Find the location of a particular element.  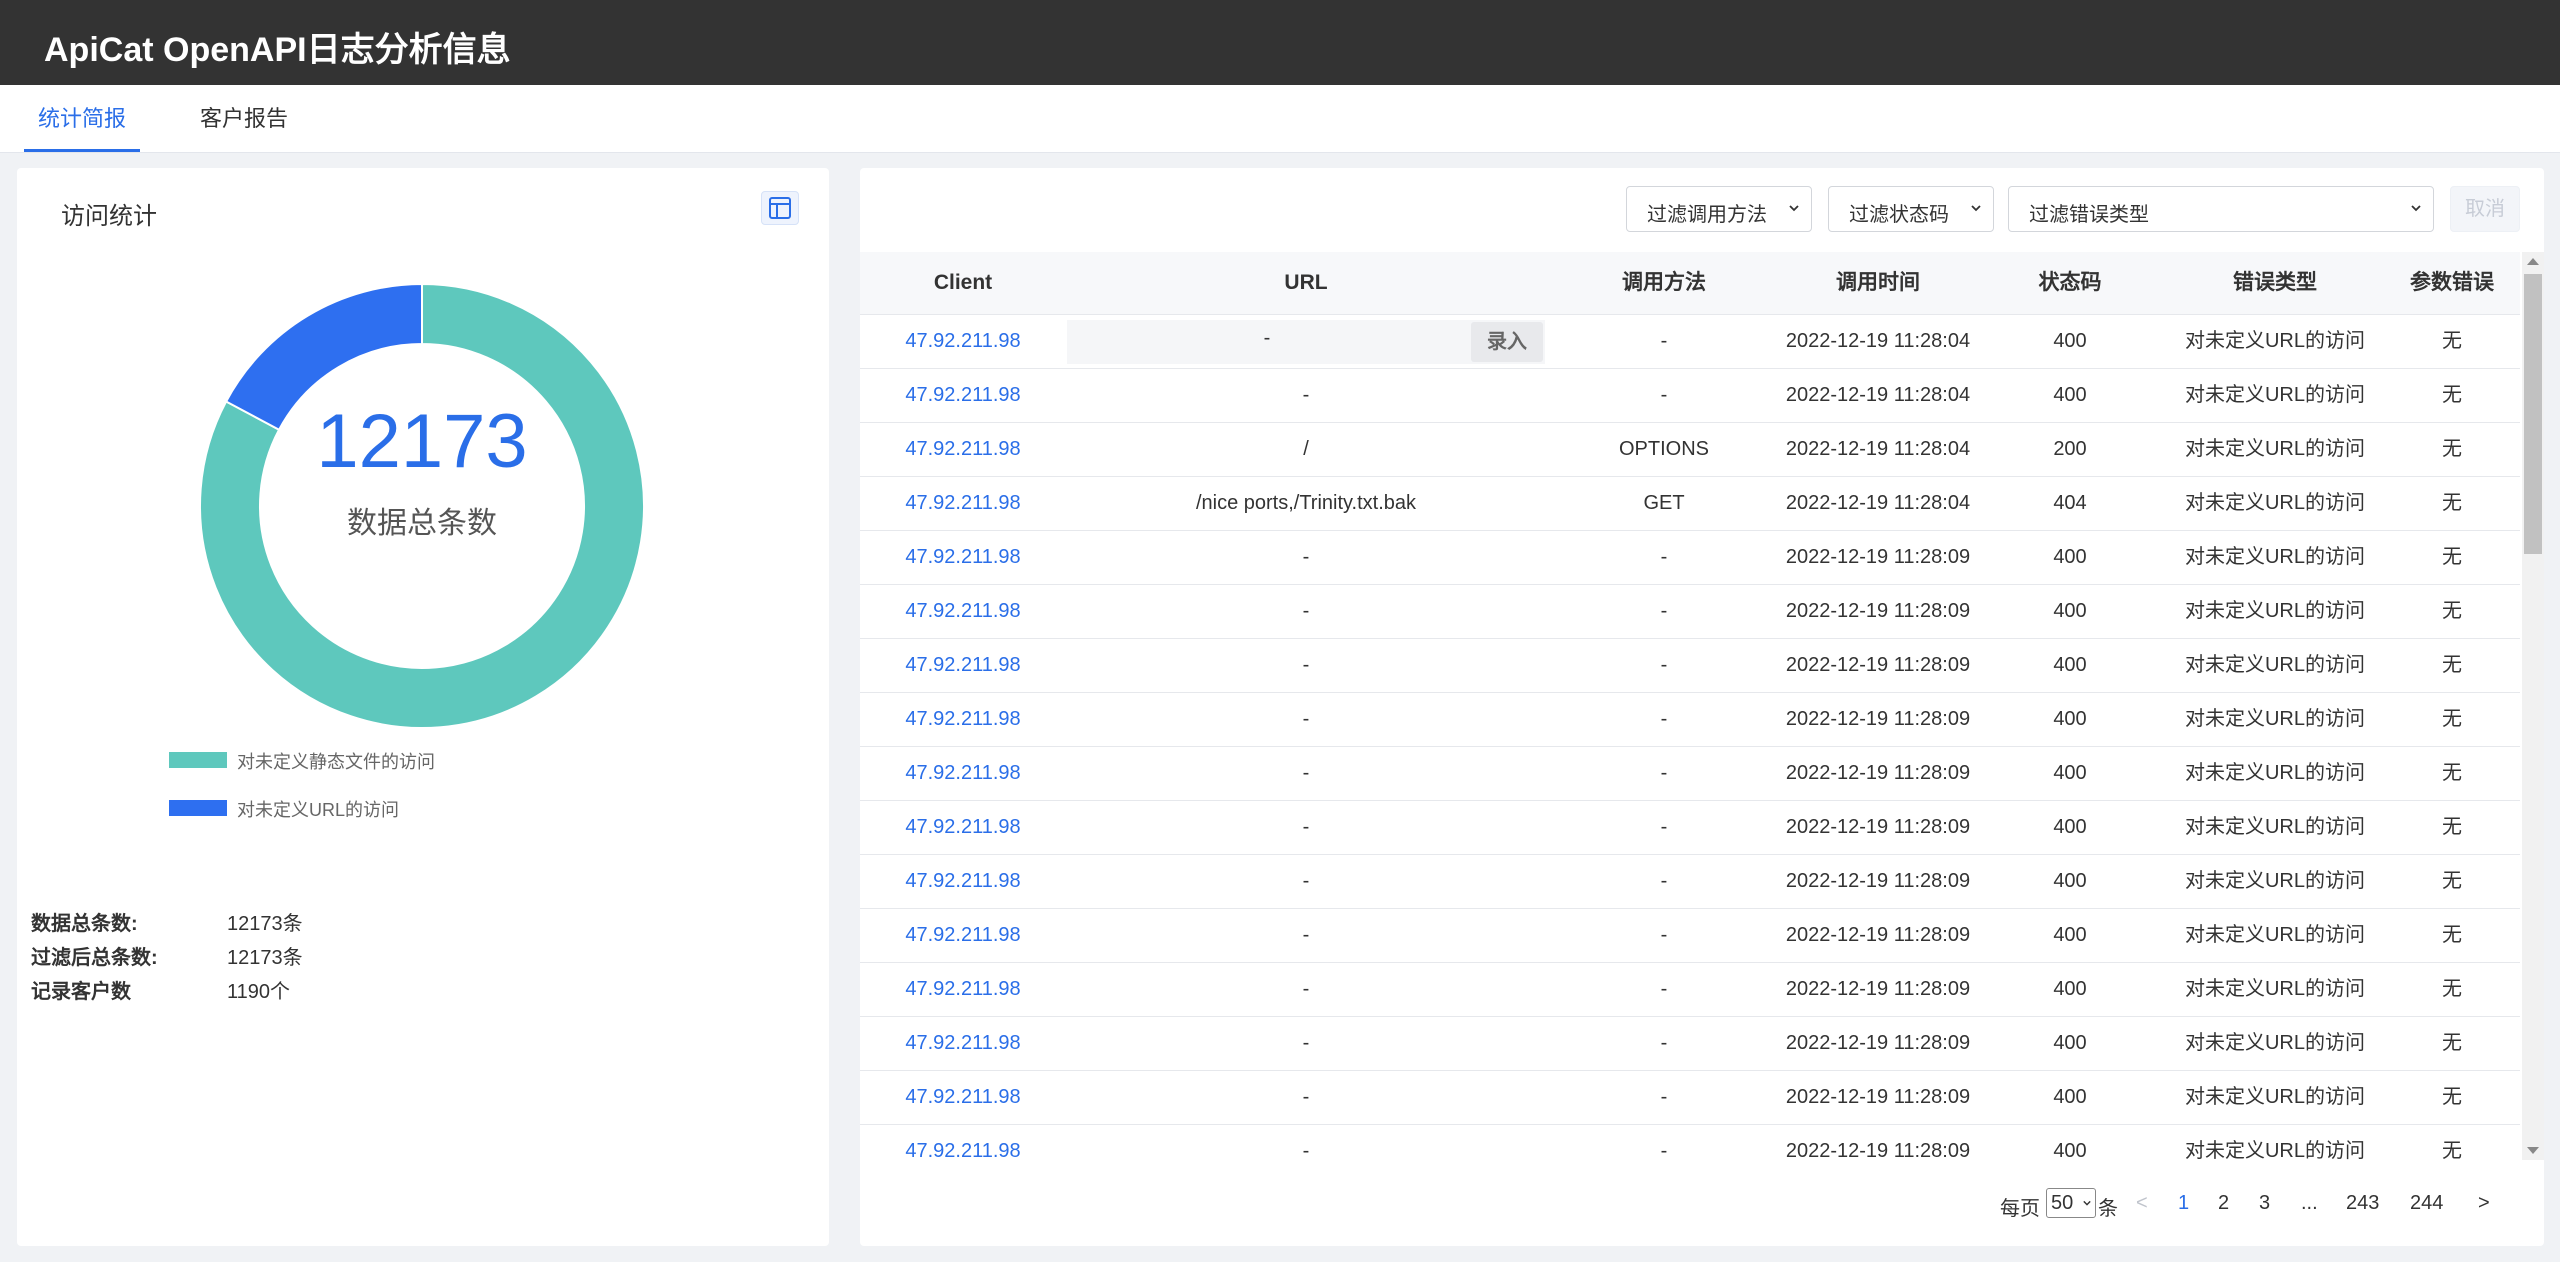

table-view-button is located at coordinates (780, 208).